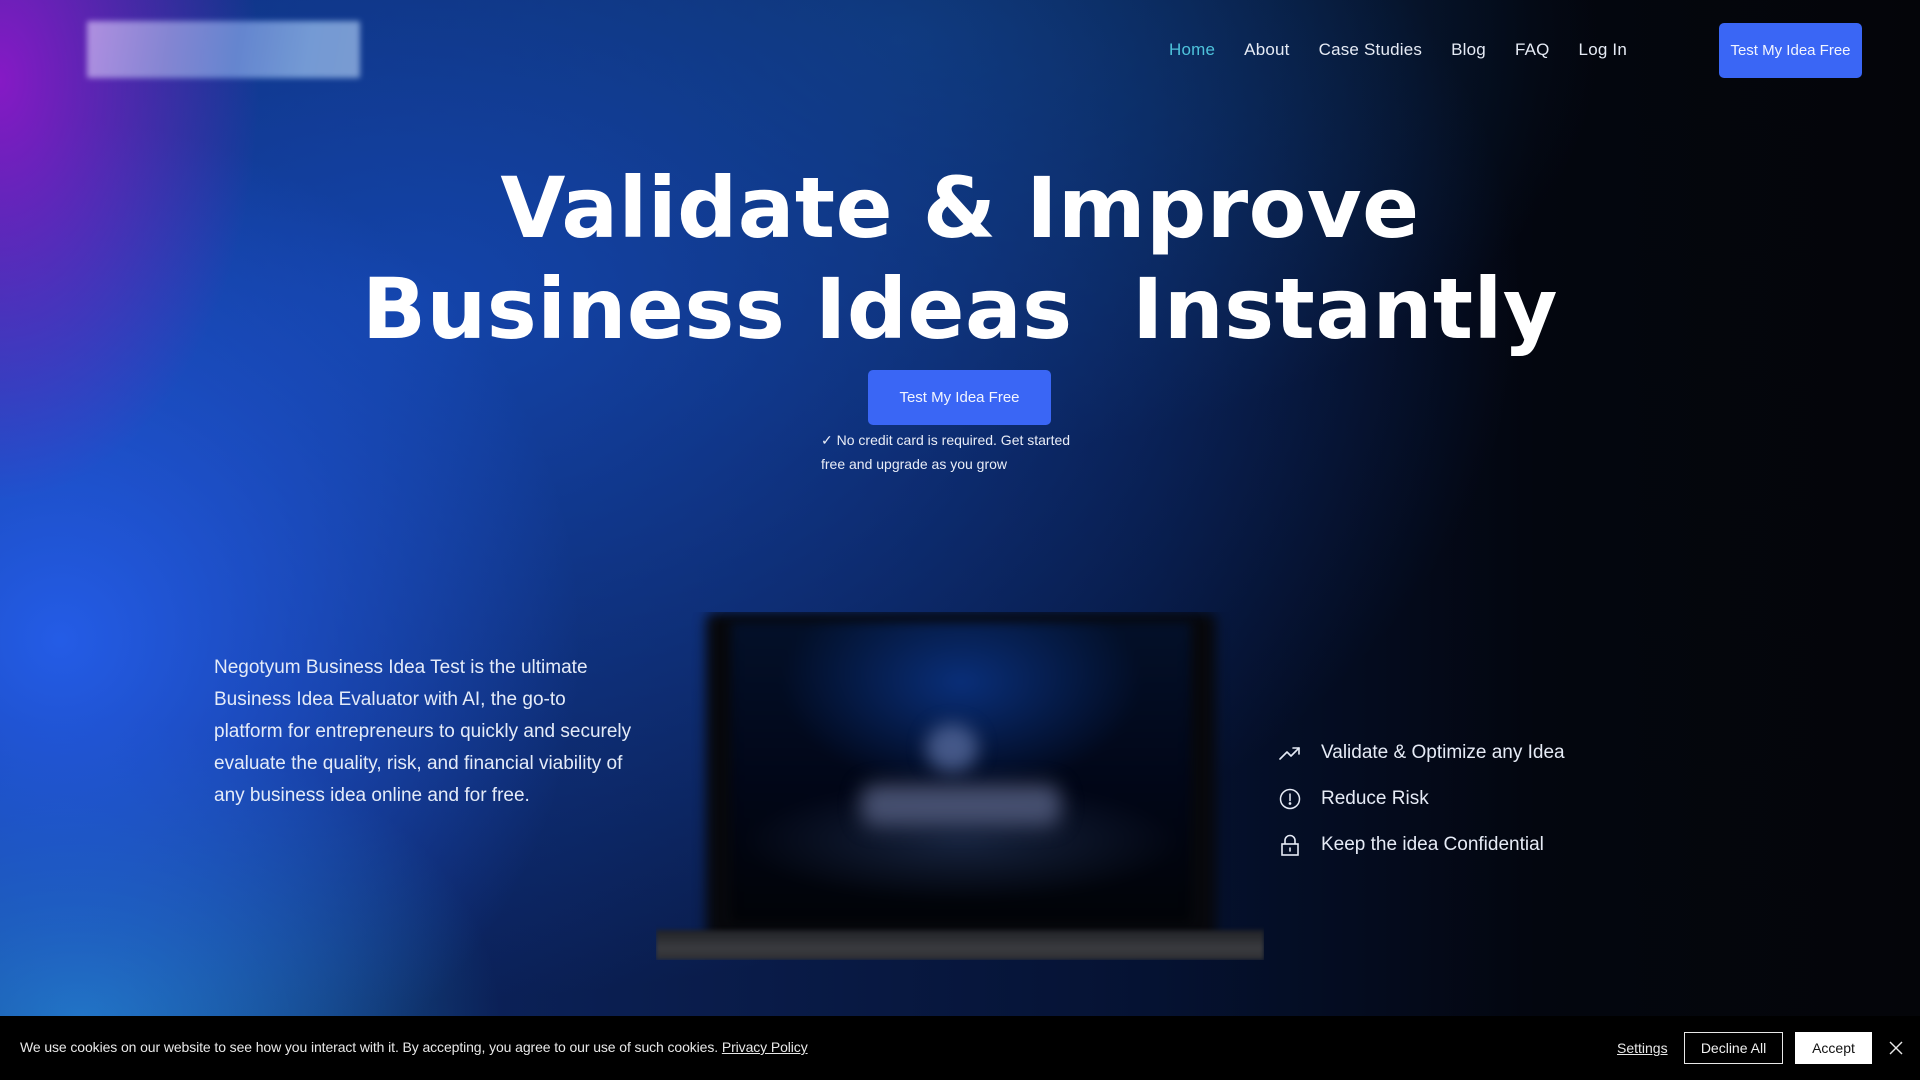 Image resolution: width=1920 pixels, height=1080 pixels. What do you see at coordinates (1790, 50) in the screenshot?
I see `header-test-idea-button: Test My Idea Free` at bounding box center [1790, 50].